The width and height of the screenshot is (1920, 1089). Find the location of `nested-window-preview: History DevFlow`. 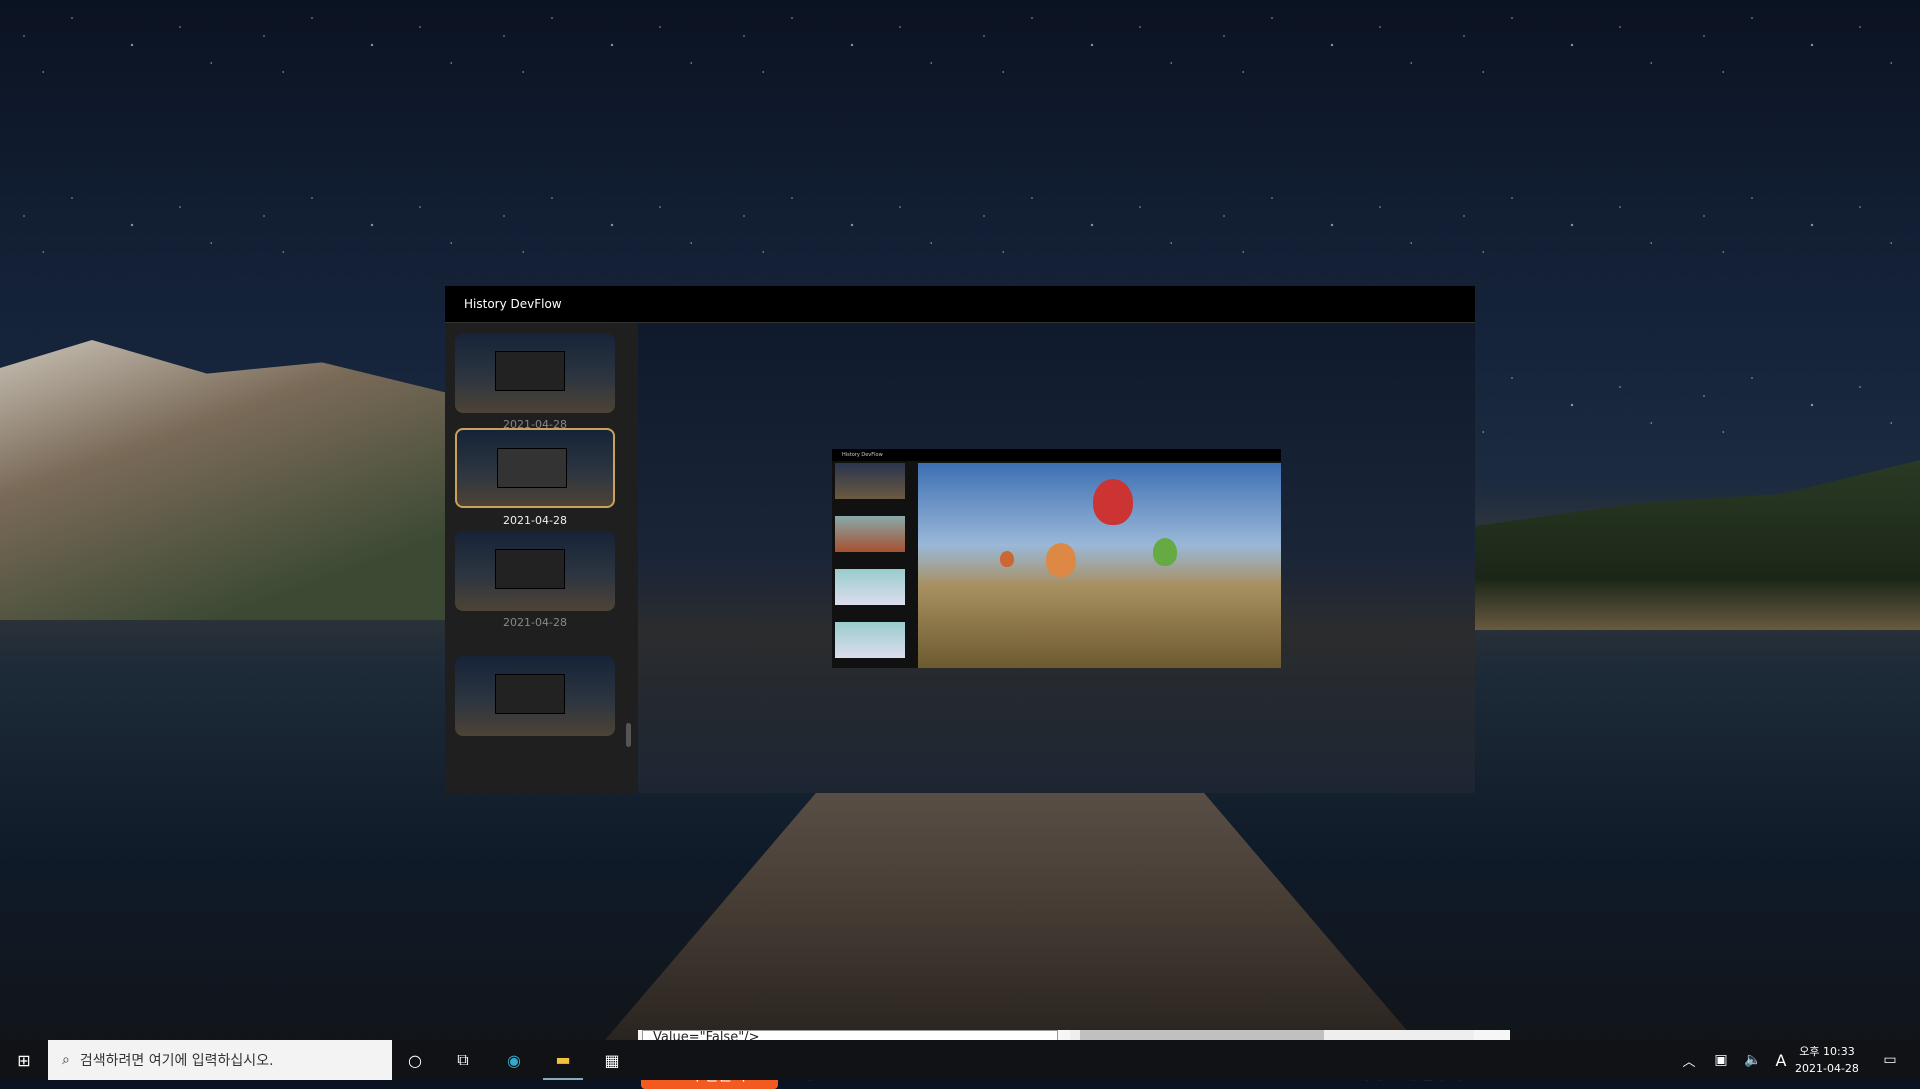

nested-window-preview: History DevFlow is located at coordinates (1056, 558).